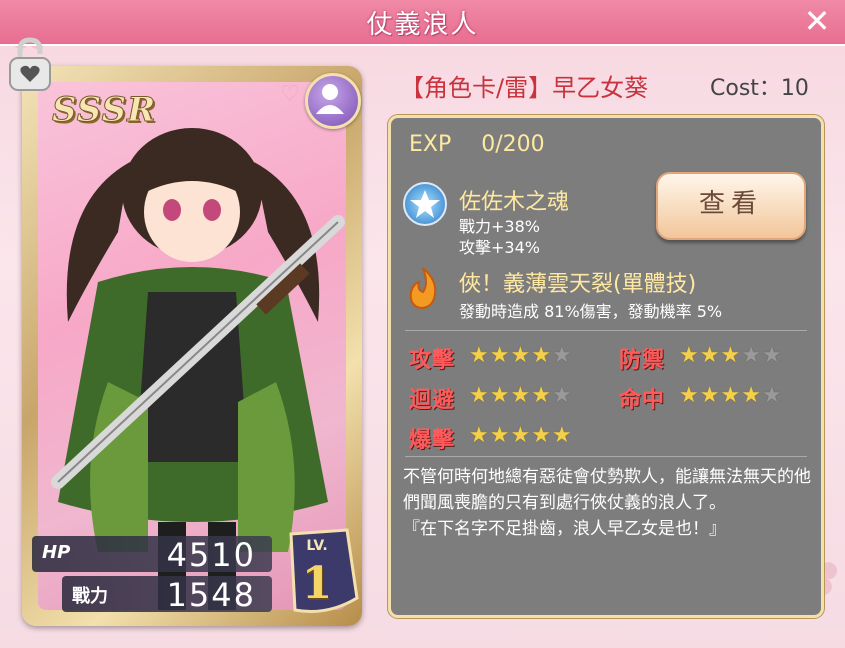  Describe the element at coordinates (317, 546) in the screenshot. I see `level-label: LV.` at that location.